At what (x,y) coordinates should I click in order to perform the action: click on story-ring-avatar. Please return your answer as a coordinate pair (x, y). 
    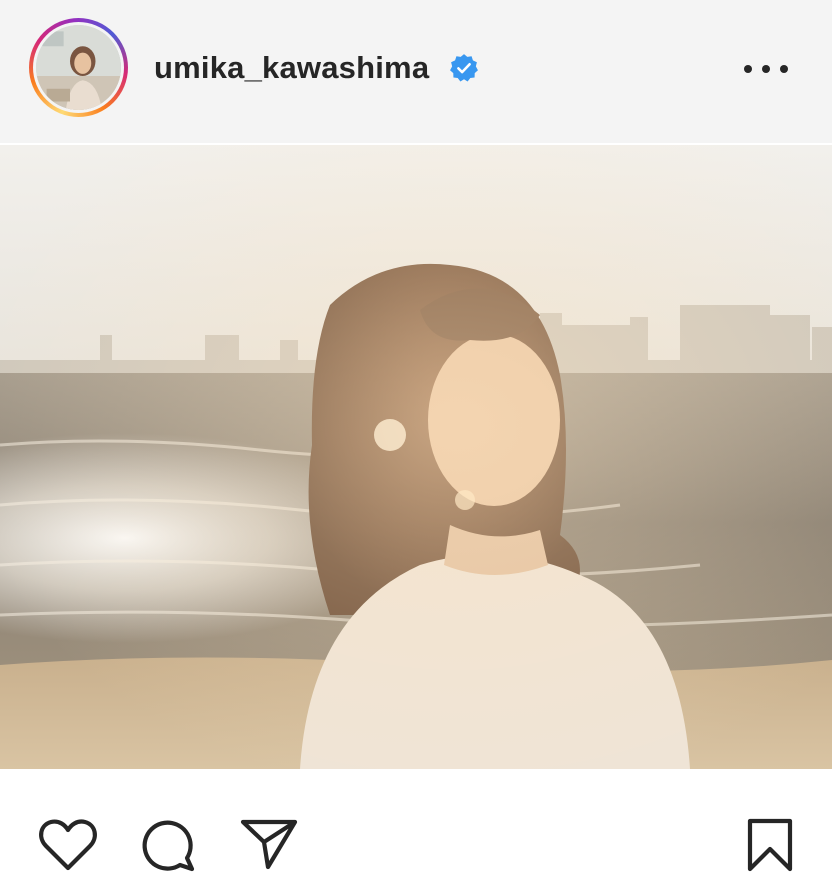
    Looking at the image, I should click on (78, 67).